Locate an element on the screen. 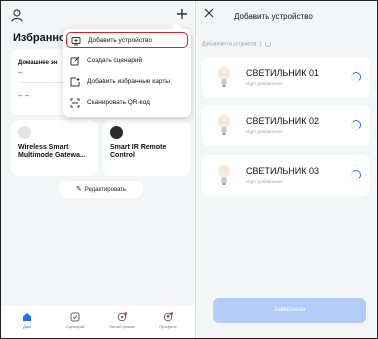 This screenshot has height=339, width=378. plus-icon is located at coordinates (182, 14).